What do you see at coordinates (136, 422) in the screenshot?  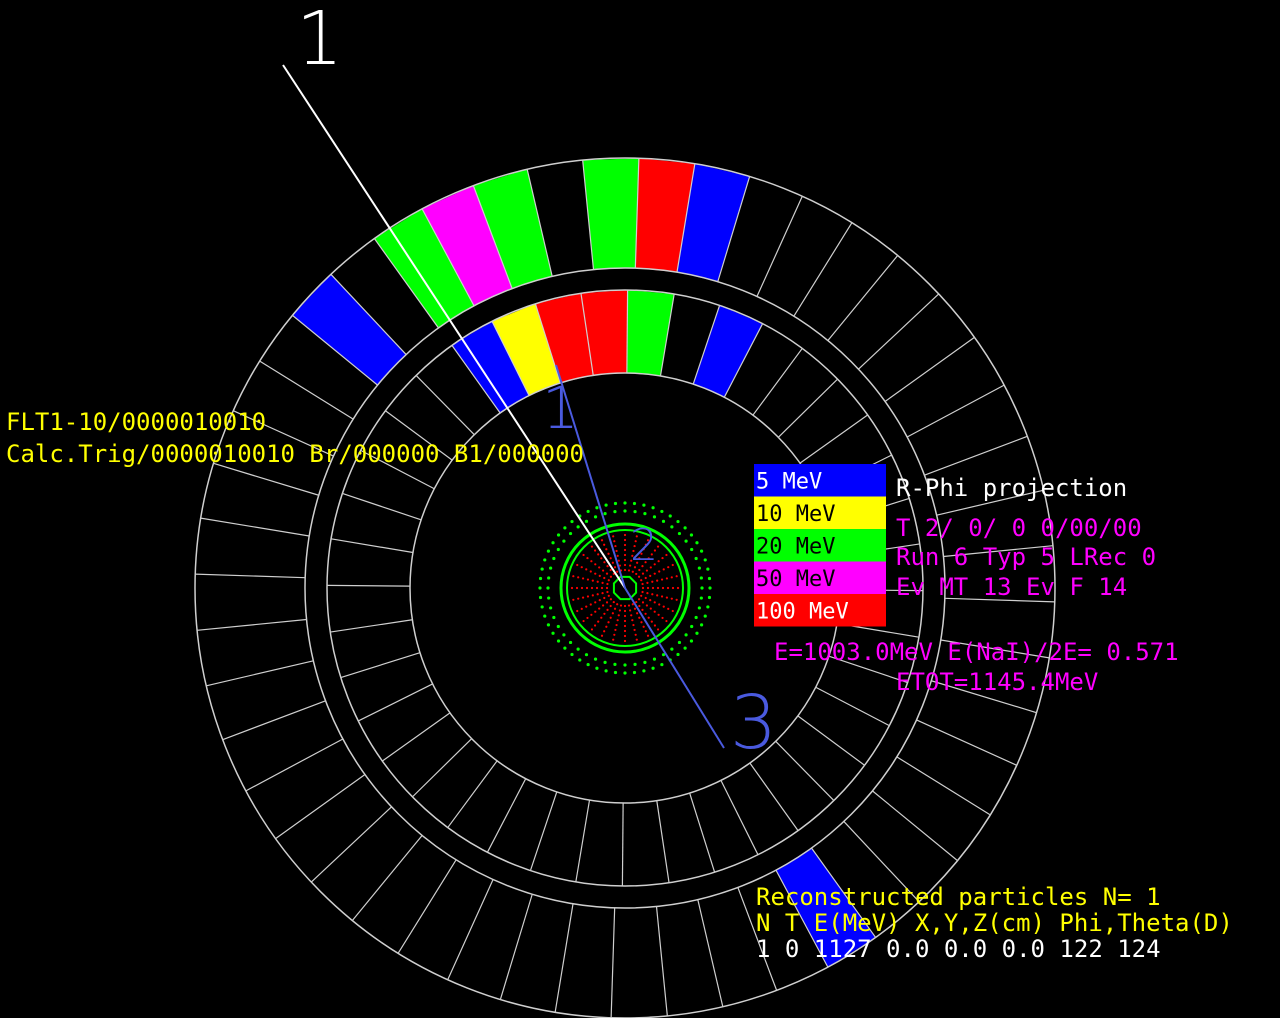 I see `trigger-flt1: FLT1-10/0000010010` at bounding box center [136, 422].